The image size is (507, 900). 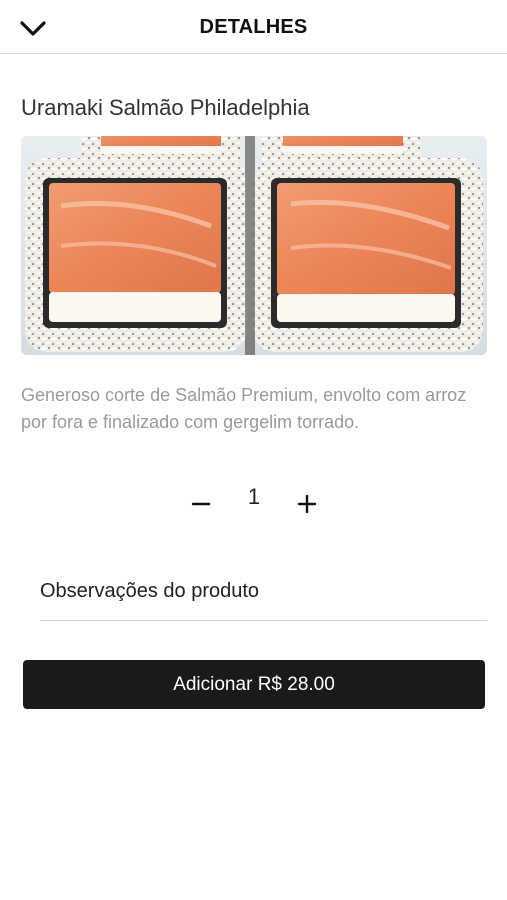 I want to click on add-button-label: Adicionar, so click(x=213, y=684).